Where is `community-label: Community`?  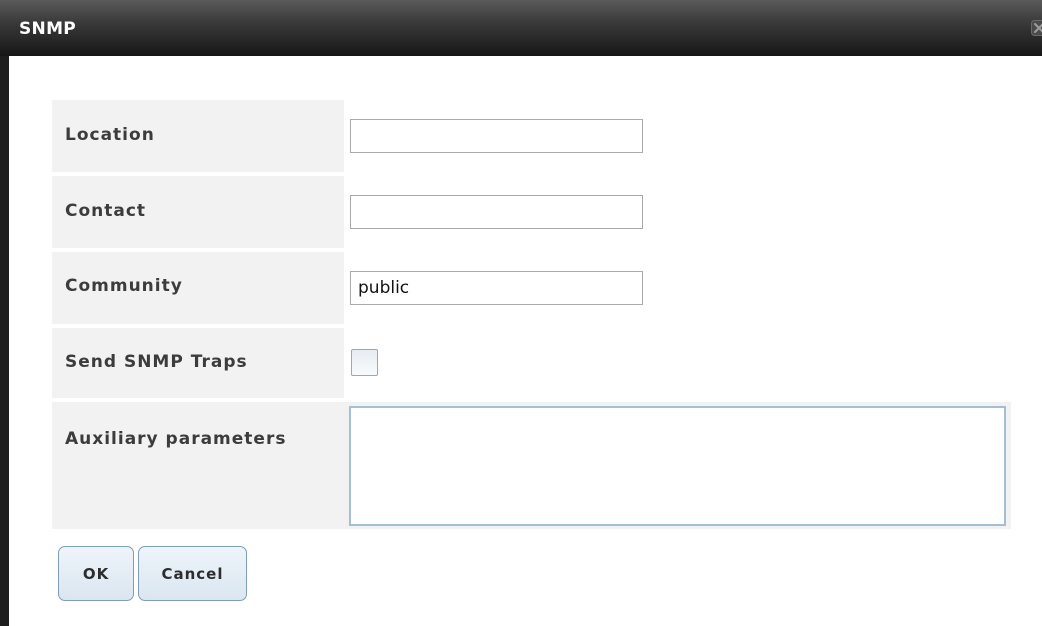
community-label: Community is located at coordinates (124, 286).